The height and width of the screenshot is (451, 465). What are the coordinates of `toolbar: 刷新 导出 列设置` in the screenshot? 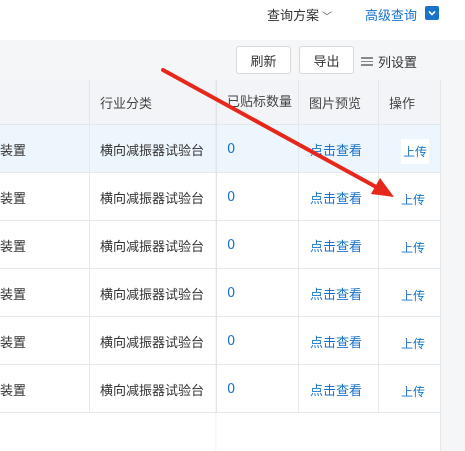 It's located at (232, 60).